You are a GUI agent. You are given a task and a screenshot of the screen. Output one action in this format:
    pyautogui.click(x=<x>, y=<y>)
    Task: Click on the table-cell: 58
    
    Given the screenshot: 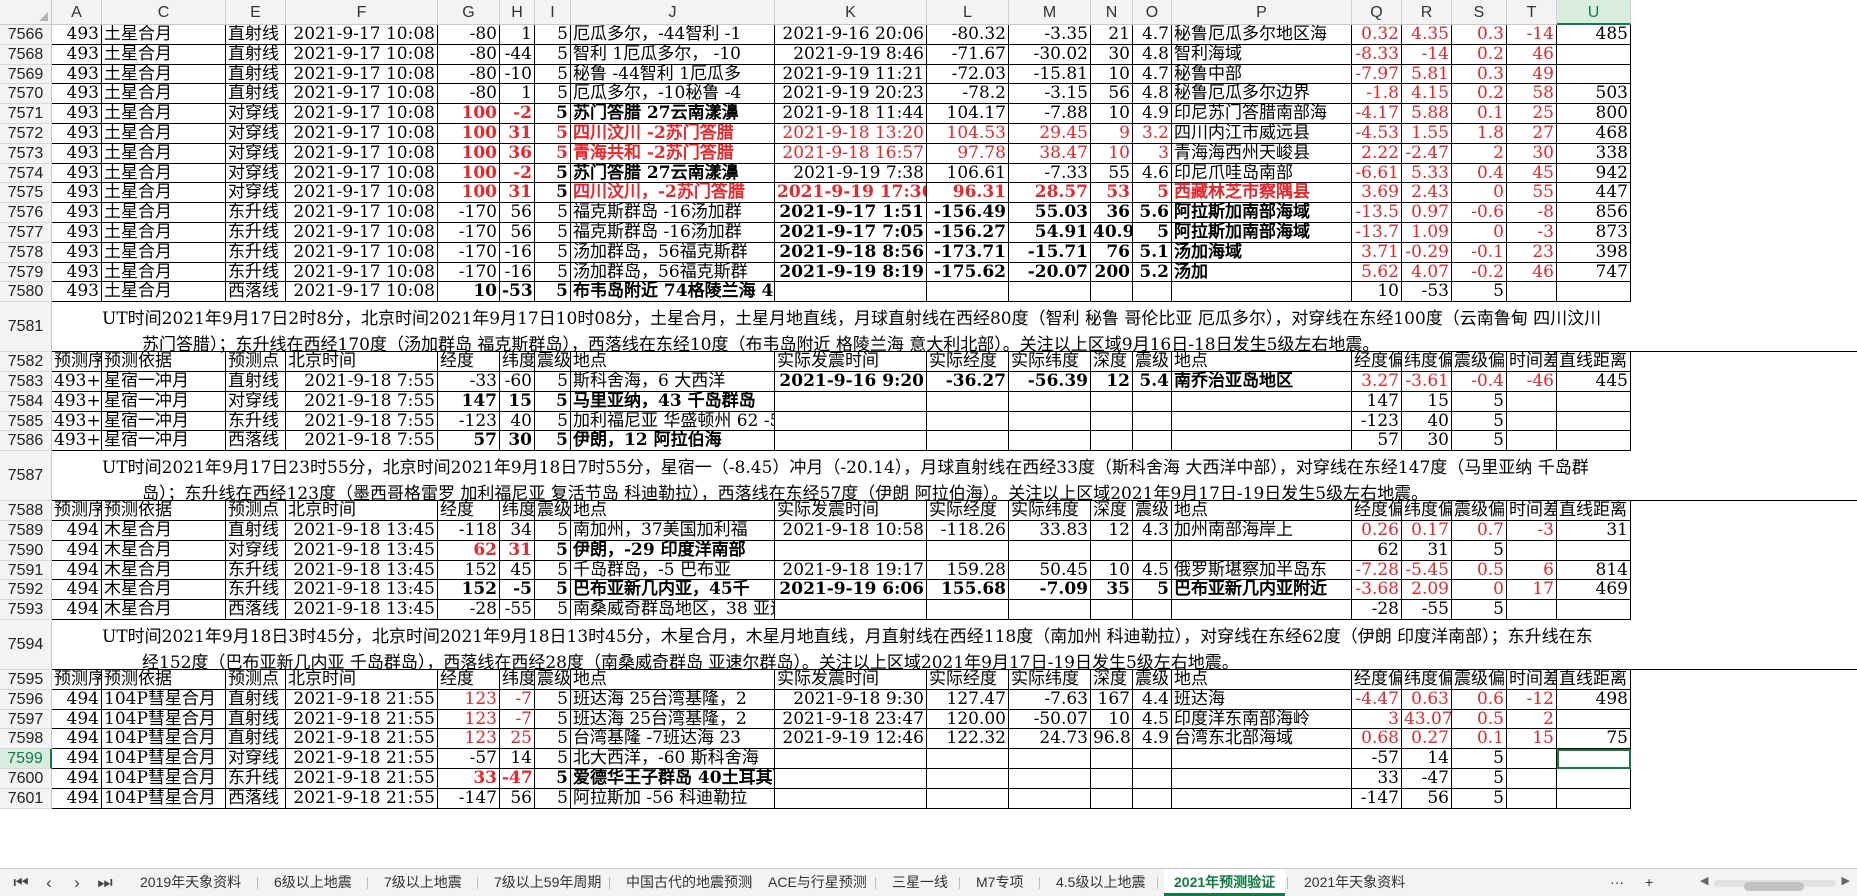 What is the action you would take?
    pyautogui.click(x=1532, y=94)
    